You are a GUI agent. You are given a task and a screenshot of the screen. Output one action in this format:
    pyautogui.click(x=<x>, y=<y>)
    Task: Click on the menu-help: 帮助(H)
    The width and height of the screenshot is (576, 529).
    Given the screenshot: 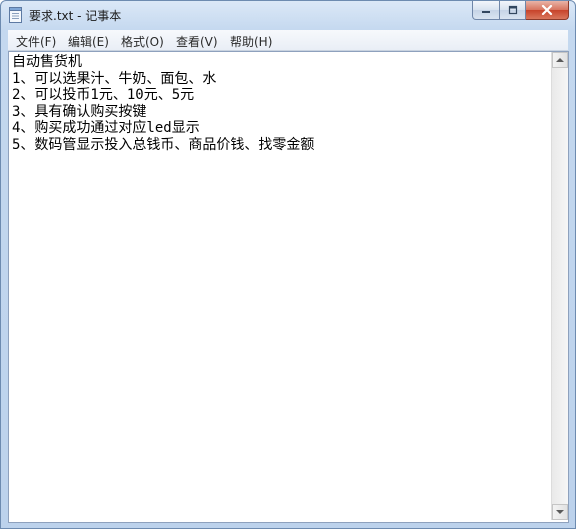 What is the action you would take?
    pyautogui.click(x=251, y=41)
    